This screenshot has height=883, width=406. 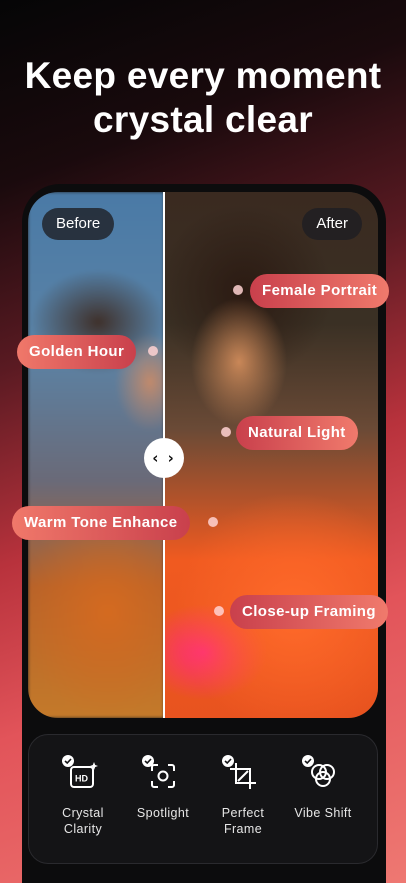 What do you see at coordinates (203, 119) in the screenshot?
I see `headline-line-2: crystal clear` at bounding box center [203, 119].